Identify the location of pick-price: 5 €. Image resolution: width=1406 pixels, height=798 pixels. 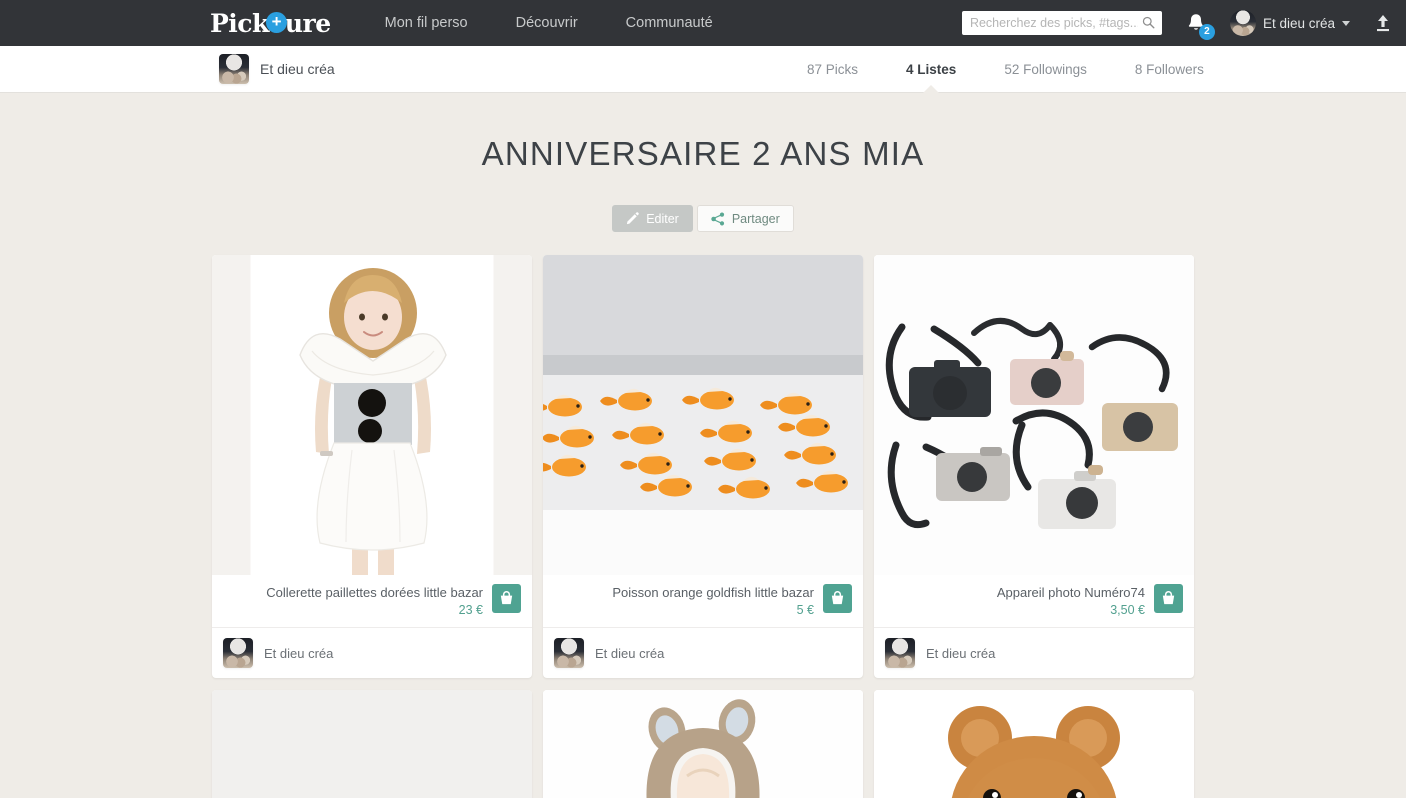
(805, 610).